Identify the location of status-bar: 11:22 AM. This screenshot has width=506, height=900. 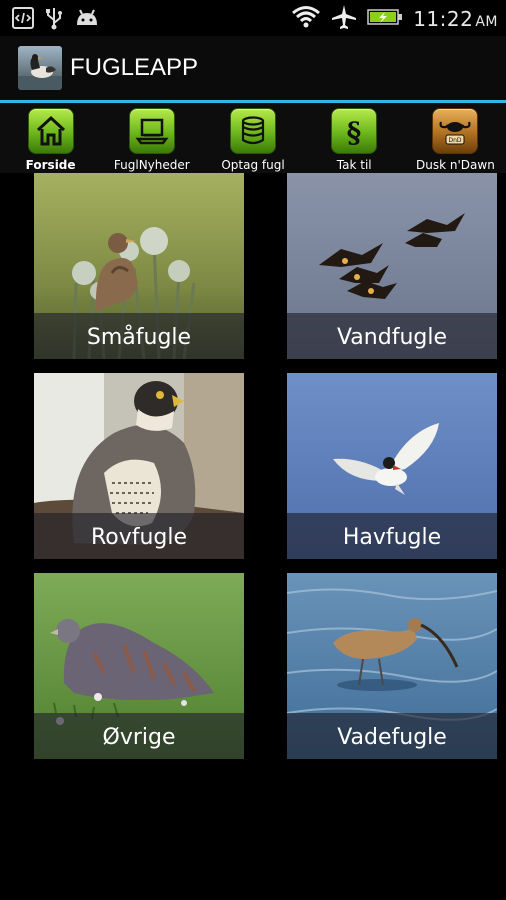
(253, 18).